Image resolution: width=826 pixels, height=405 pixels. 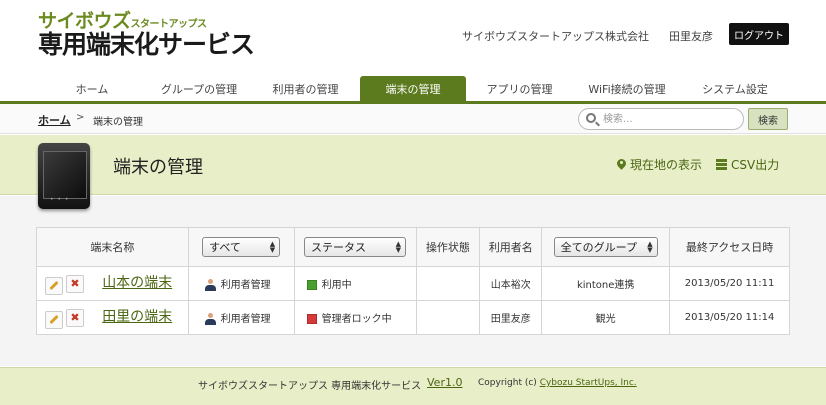 I want to click on nav-apps: アプリの管理, so click(x=519, y=89).